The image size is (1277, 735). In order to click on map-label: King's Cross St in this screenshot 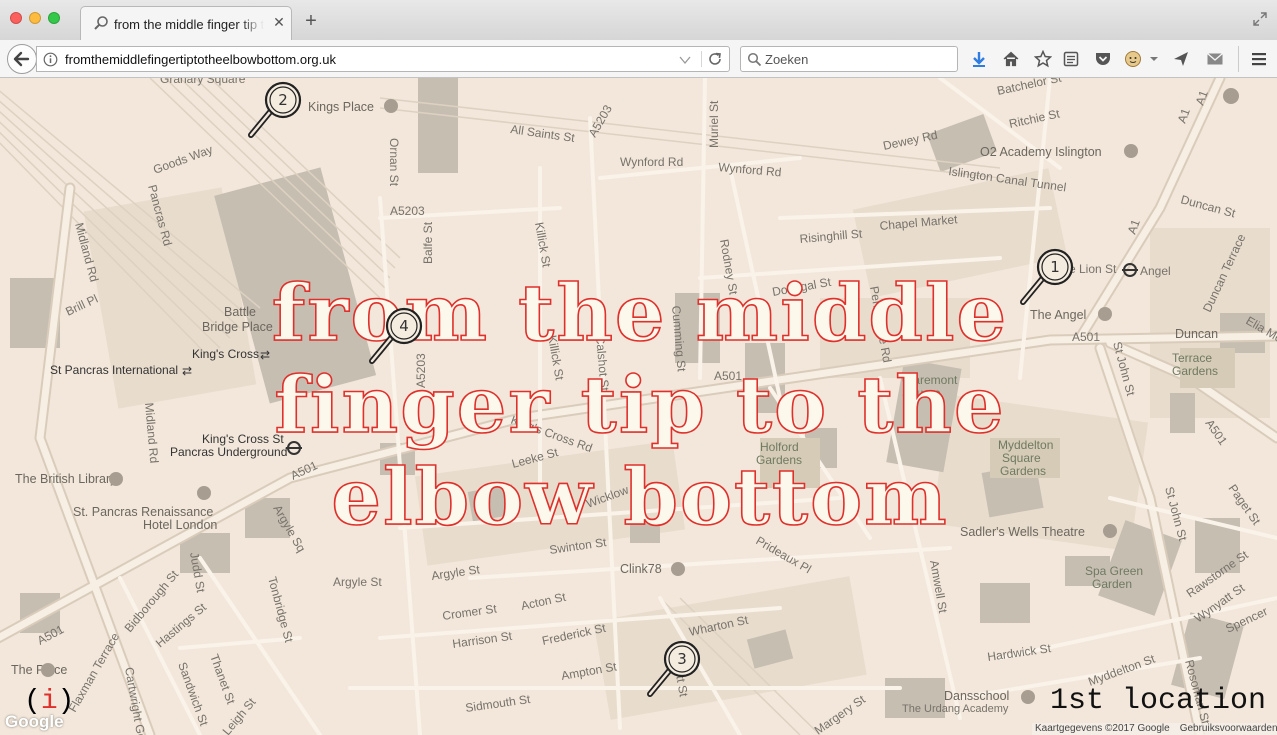, I will do `click(243, 439)`.